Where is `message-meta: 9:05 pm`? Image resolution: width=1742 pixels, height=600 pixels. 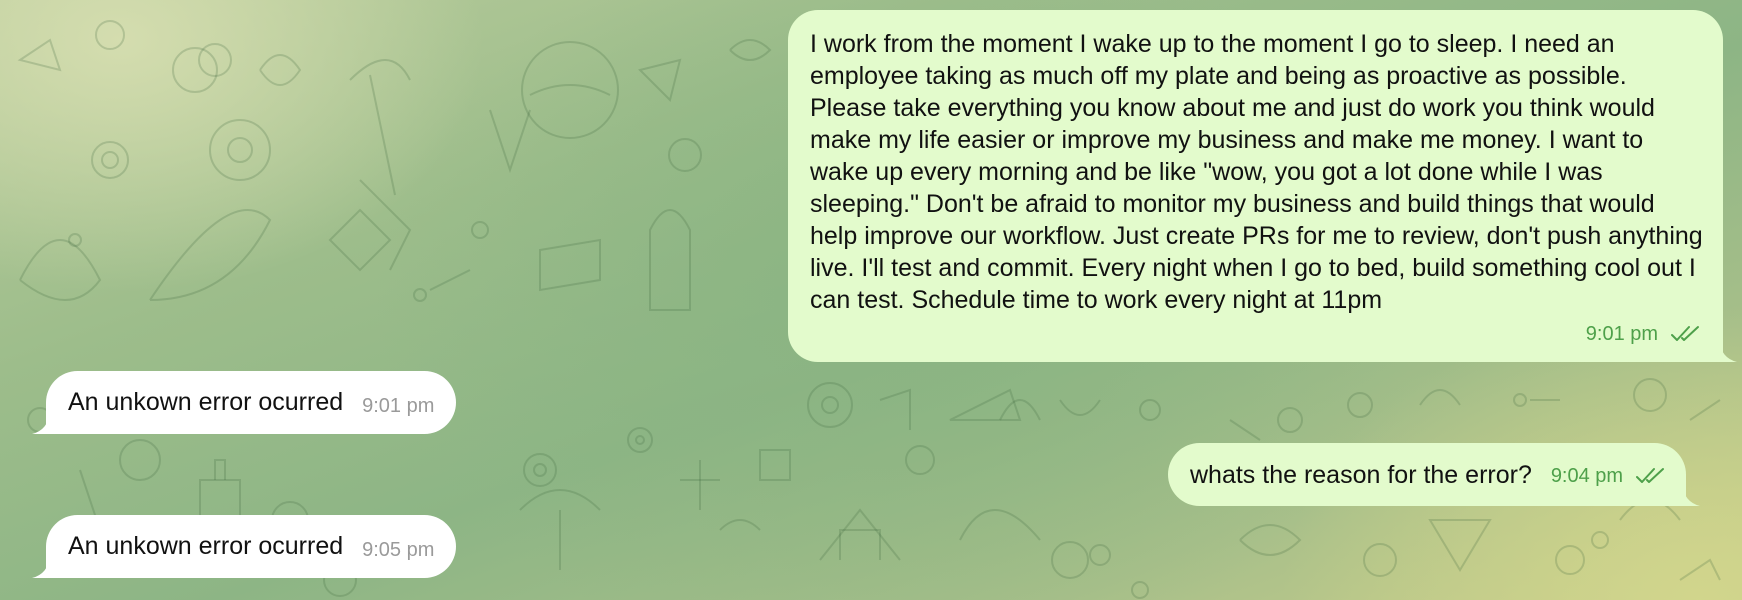
message-meta: 9:05 pm is located at coordinates (398, 549).